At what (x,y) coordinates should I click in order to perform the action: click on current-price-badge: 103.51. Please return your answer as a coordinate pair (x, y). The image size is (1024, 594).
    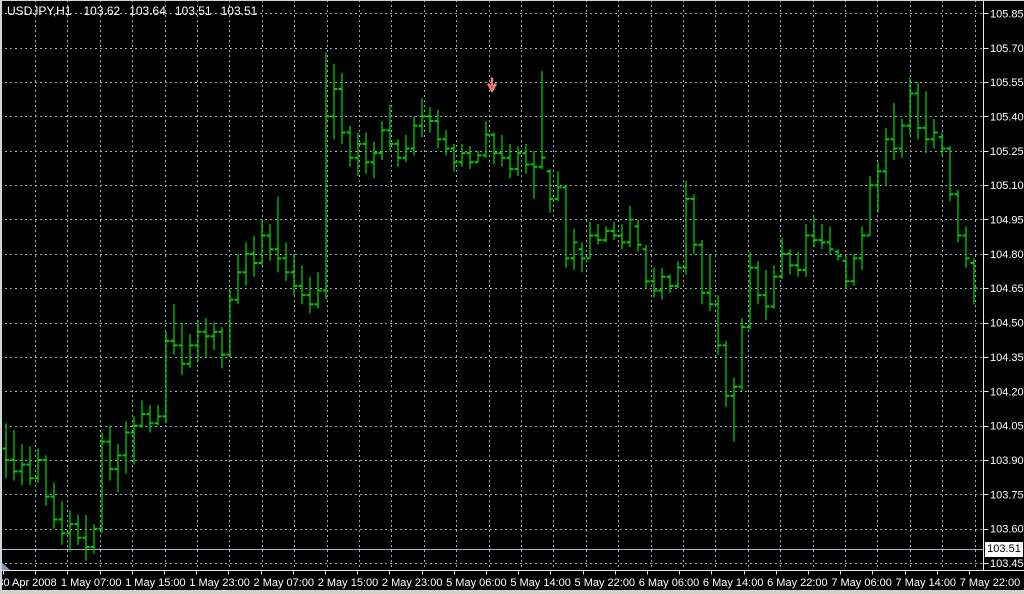
    Looking at the image, I should click on (1004, 549).